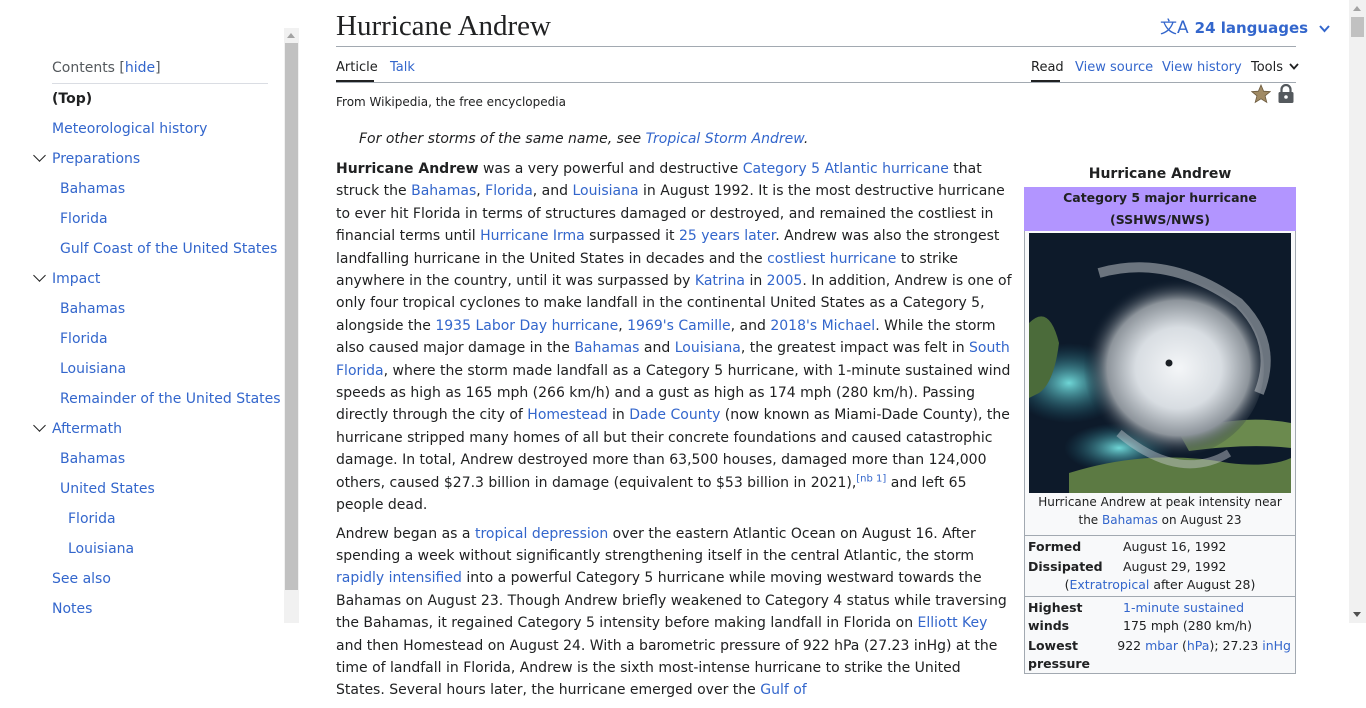  Describe the element at coordinates (526, 326) in the screenshot. I see `article-link: 1935 Labor Day hurricane` at that location.